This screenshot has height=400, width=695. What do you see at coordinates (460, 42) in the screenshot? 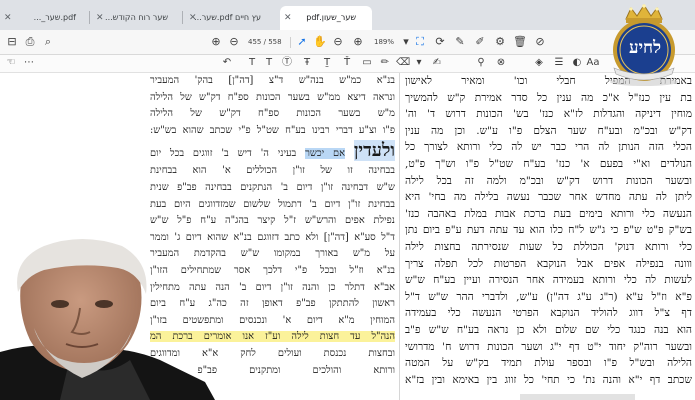
I see `comment-icon: ✎` at bounding box center [460, 42].